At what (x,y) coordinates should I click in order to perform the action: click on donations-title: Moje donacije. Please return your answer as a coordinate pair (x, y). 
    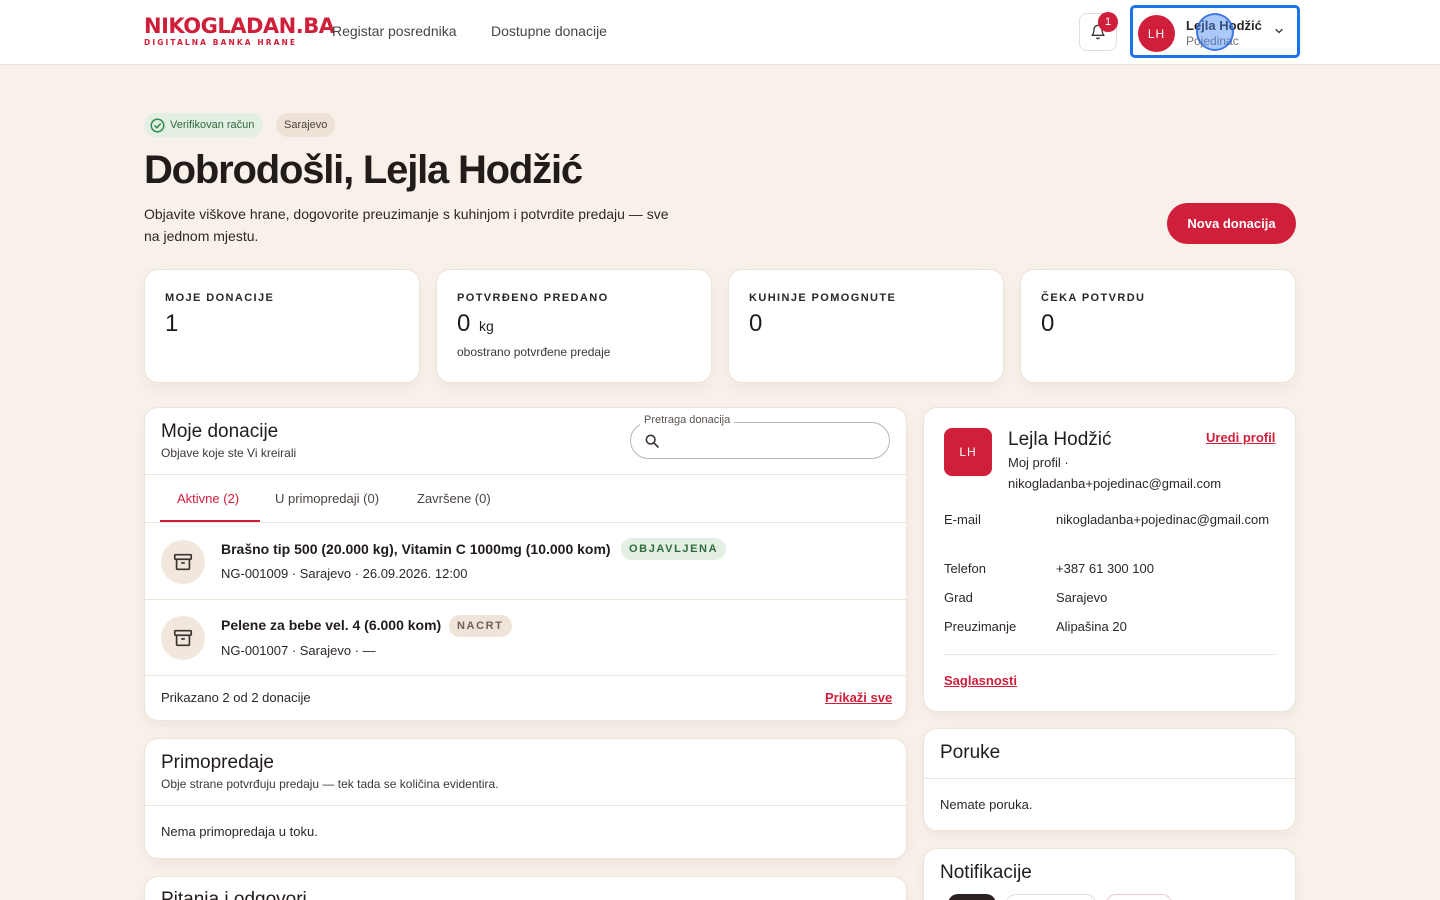
    Looking at the image, I should click on (220, 431).